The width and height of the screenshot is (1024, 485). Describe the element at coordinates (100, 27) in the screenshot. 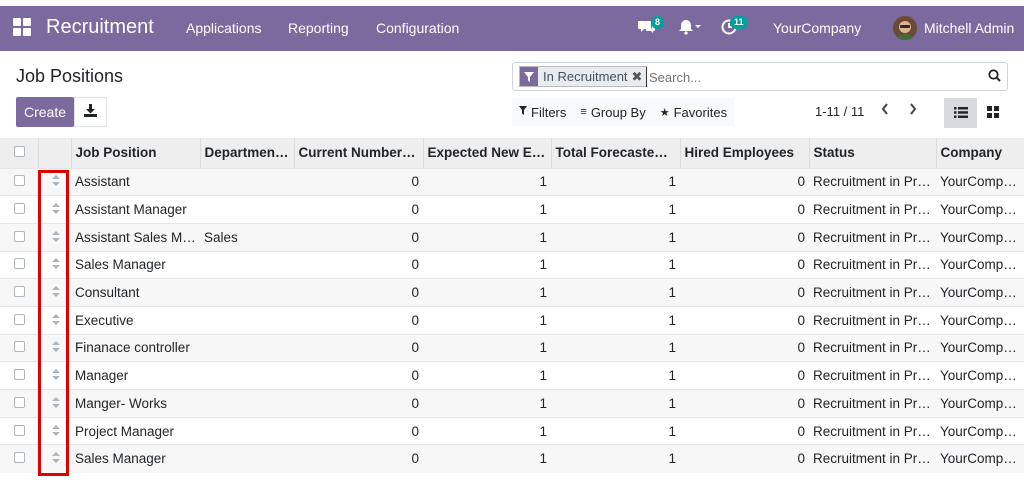

I see `app-name: Recruitment` at that location.